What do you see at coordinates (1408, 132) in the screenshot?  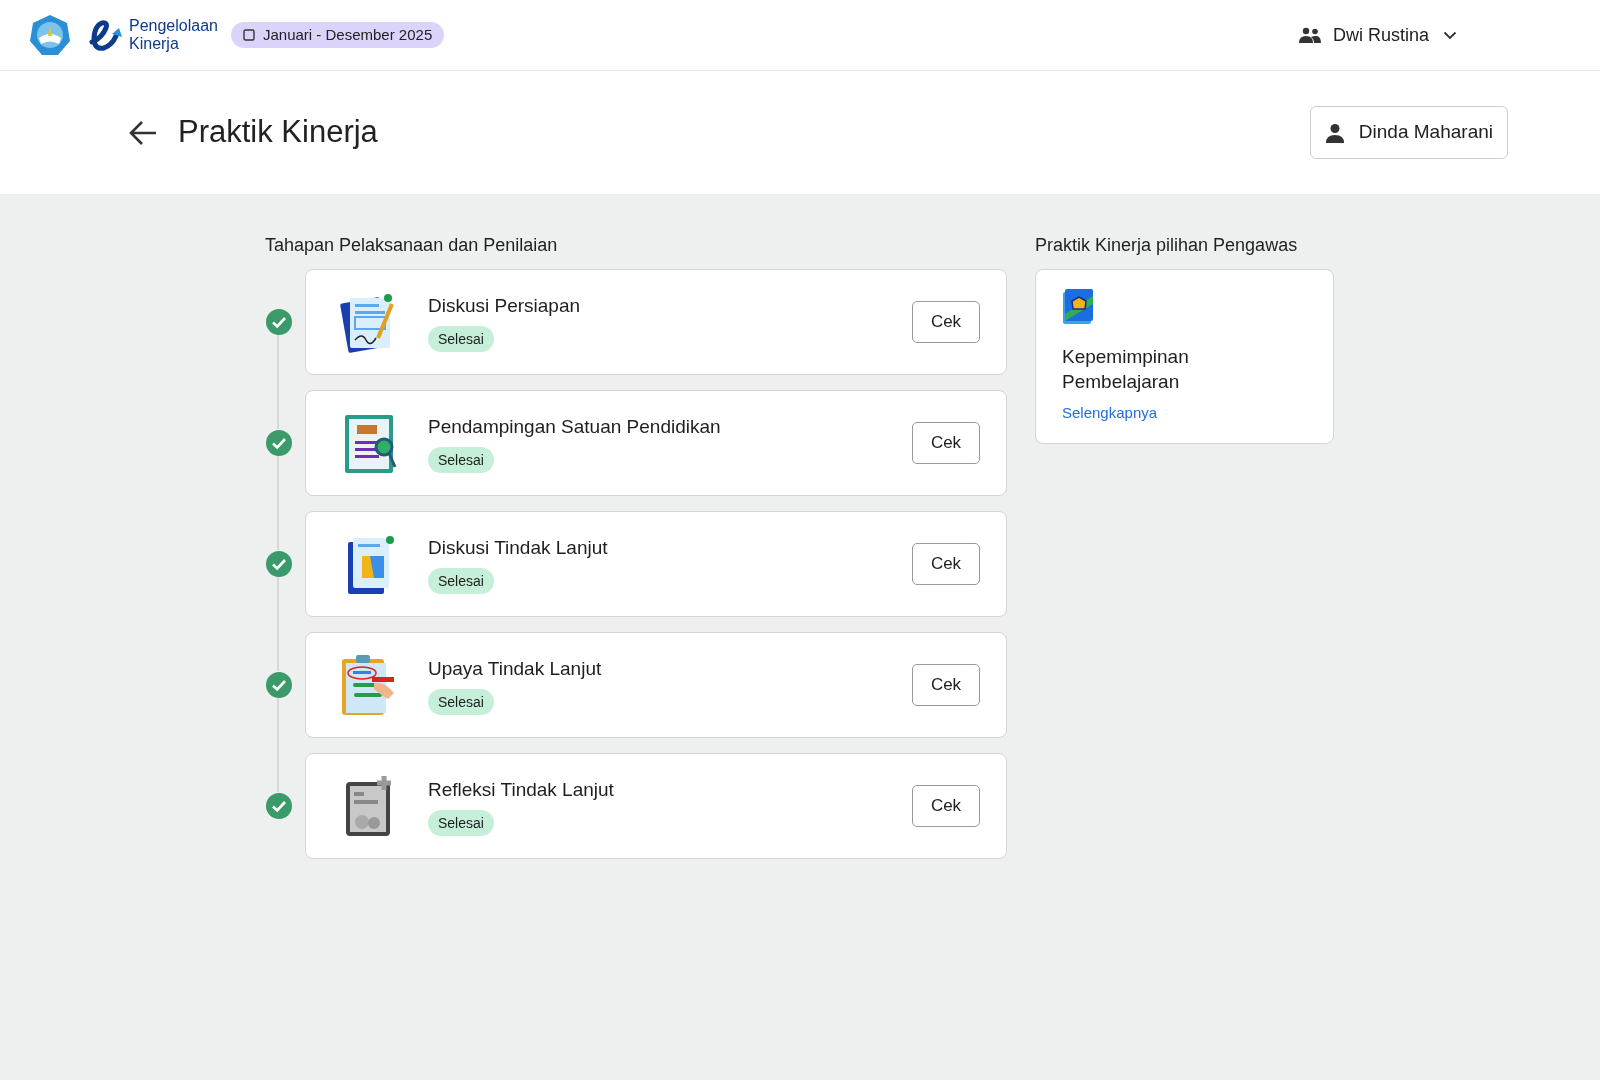 I see `person-button: Dinda Maharani` at bounding box center [1408, 132].